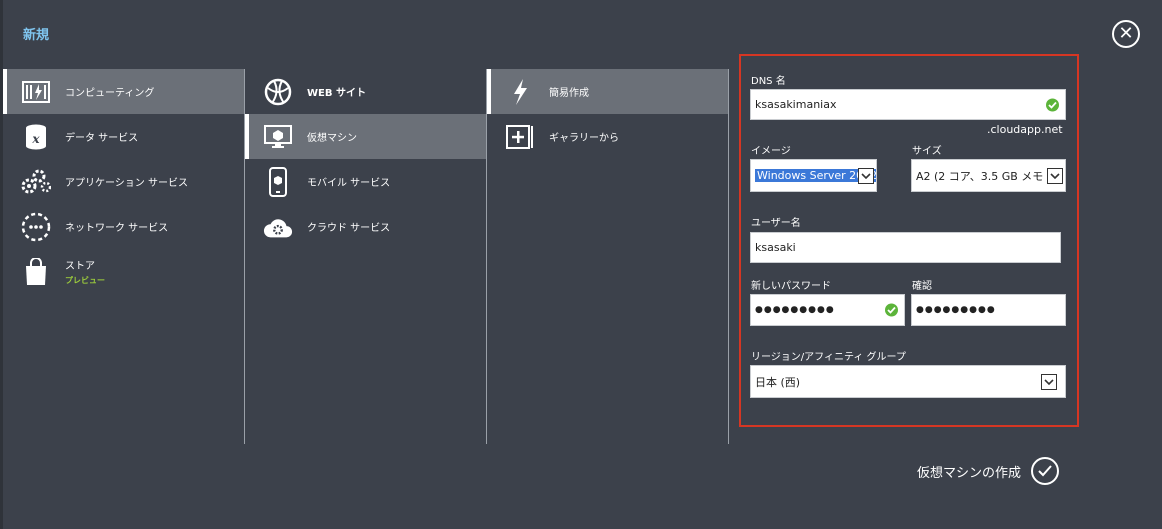 Image resolution: width=1162 pixels, height=529 pixels. What do you see at coordinates (36, 227) in the screenshot?
I see `network-icon` at bounding box center [36, 227].